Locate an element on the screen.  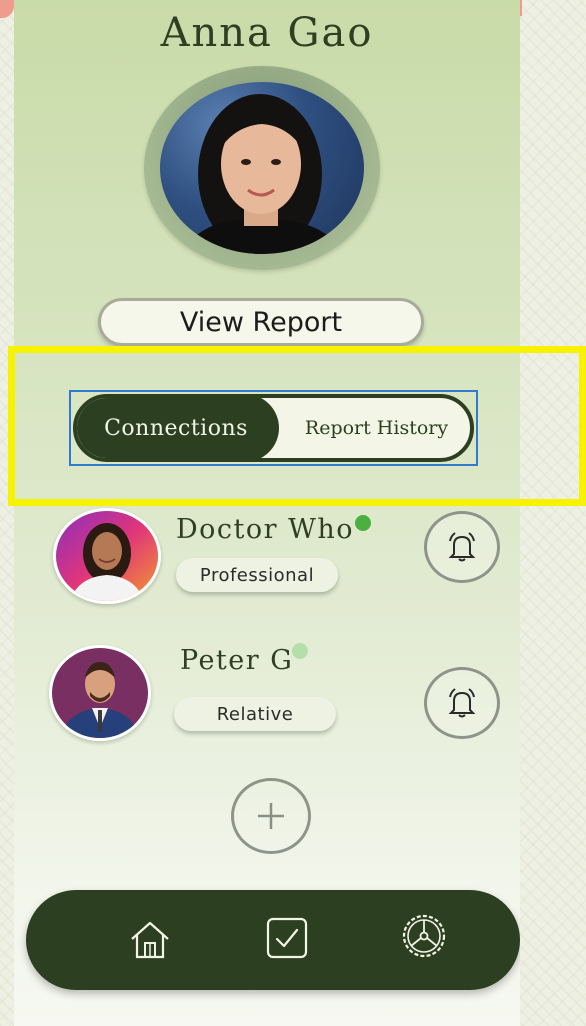
tab-switcher: Connections Report History is located at coordinates (273, 428).